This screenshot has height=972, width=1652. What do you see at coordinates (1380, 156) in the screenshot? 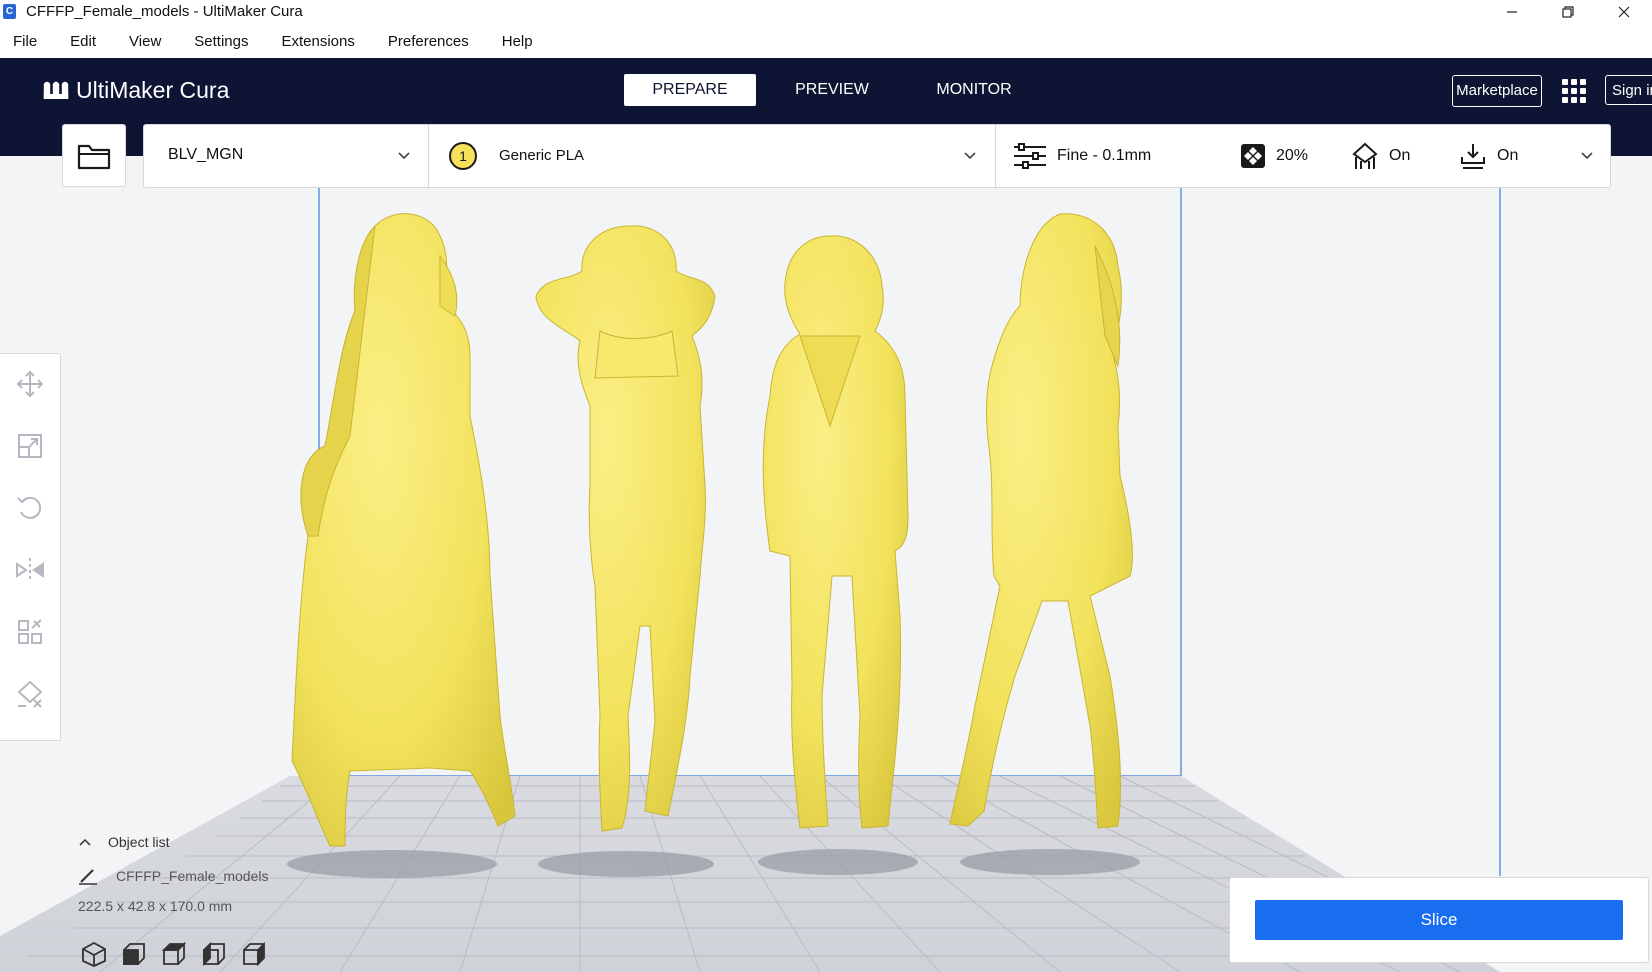
I see `support-setting: On` at bounding box center [1380, 156].